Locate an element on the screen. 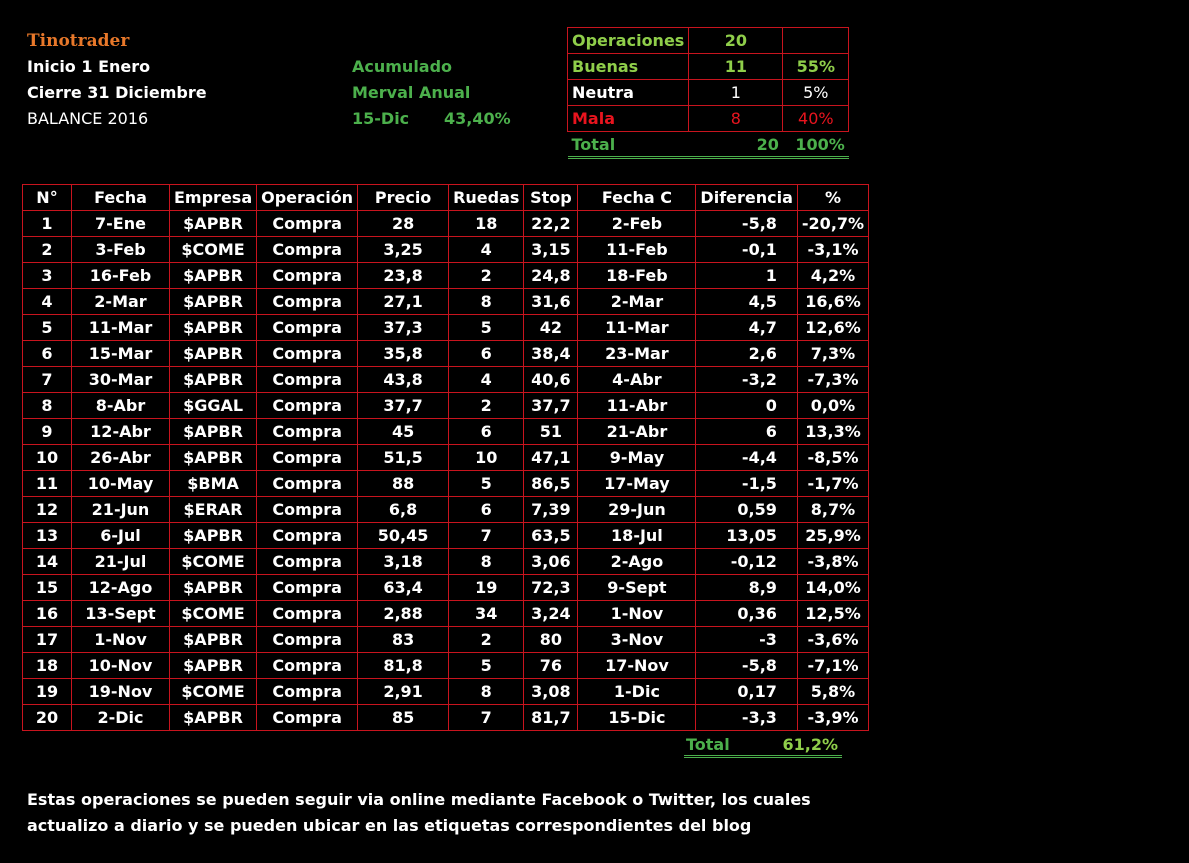 This screenshot has width=1189, height=863. table-cell: 4,2% is located at coordinates (833, 275).